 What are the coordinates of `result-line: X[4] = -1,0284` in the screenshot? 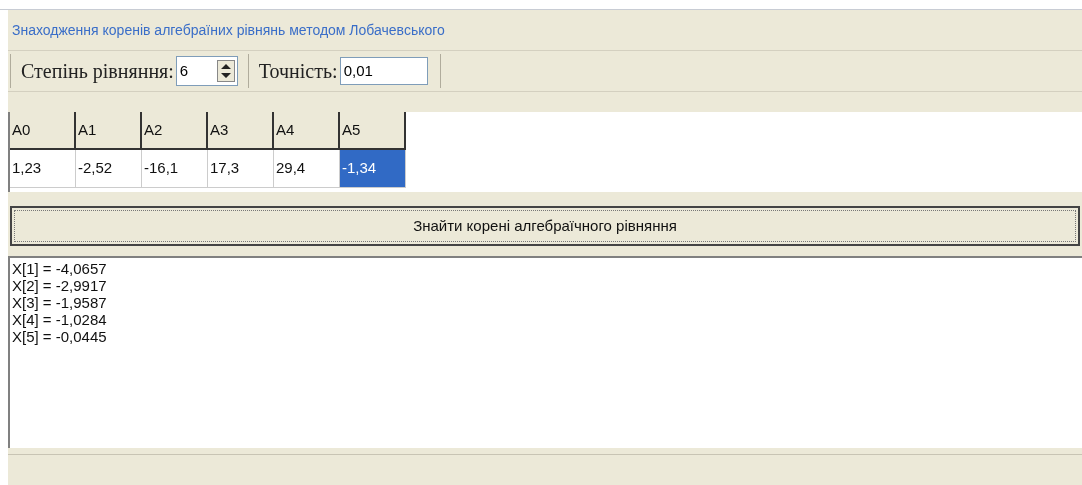 It's located at (59, 319).